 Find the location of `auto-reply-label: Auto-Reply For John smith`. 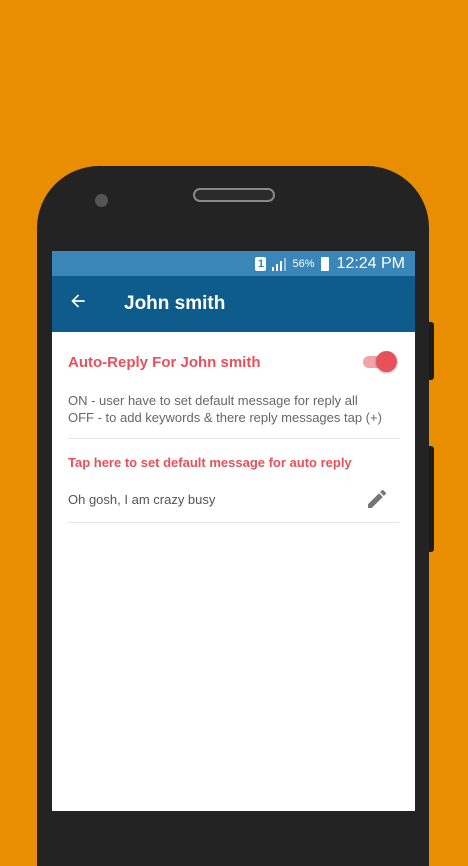

auto-reply-label: Auto-Reply For John smith is located at coordinates (164, 362).